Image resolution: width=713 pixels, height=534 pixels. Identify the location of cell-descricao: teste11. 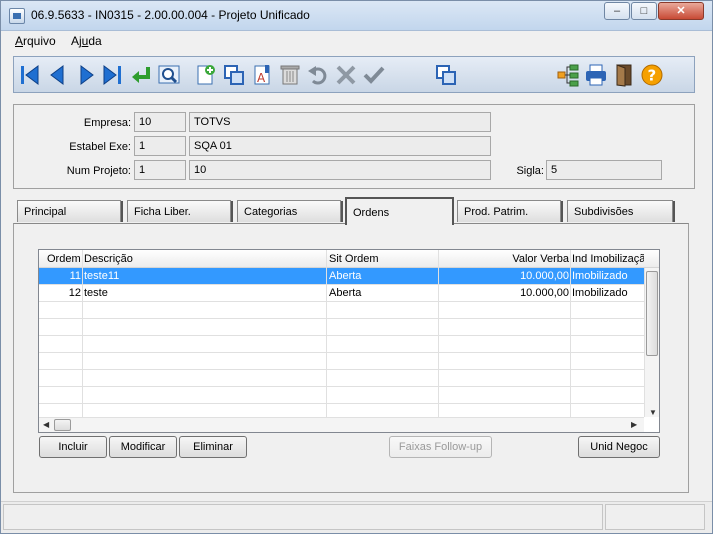
(102, 276).